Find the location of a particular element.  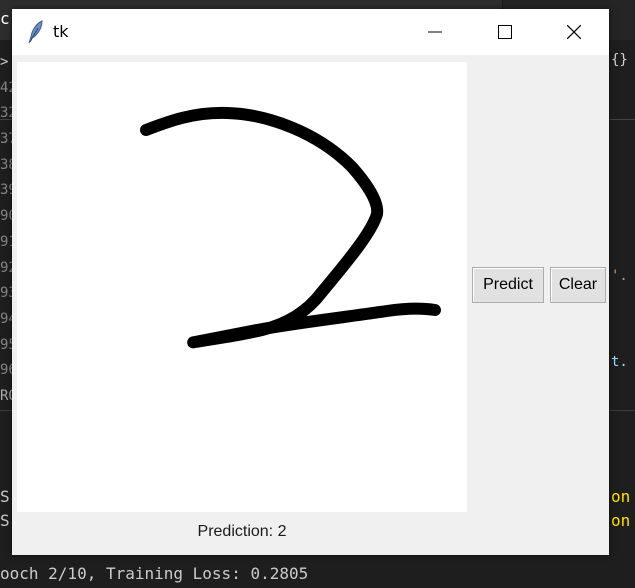

predict-button: Predict is located at coordinates (508, 285).